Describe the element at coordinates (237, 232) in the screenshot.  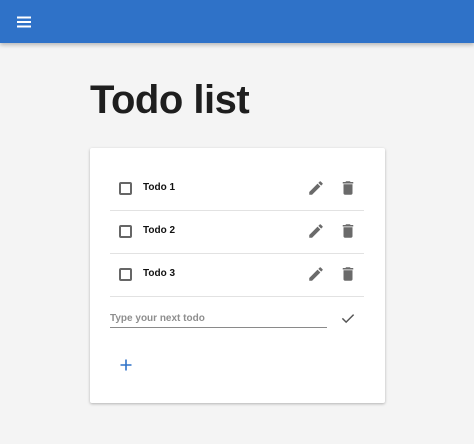
I see `todo-row: Todo 2` at that location.